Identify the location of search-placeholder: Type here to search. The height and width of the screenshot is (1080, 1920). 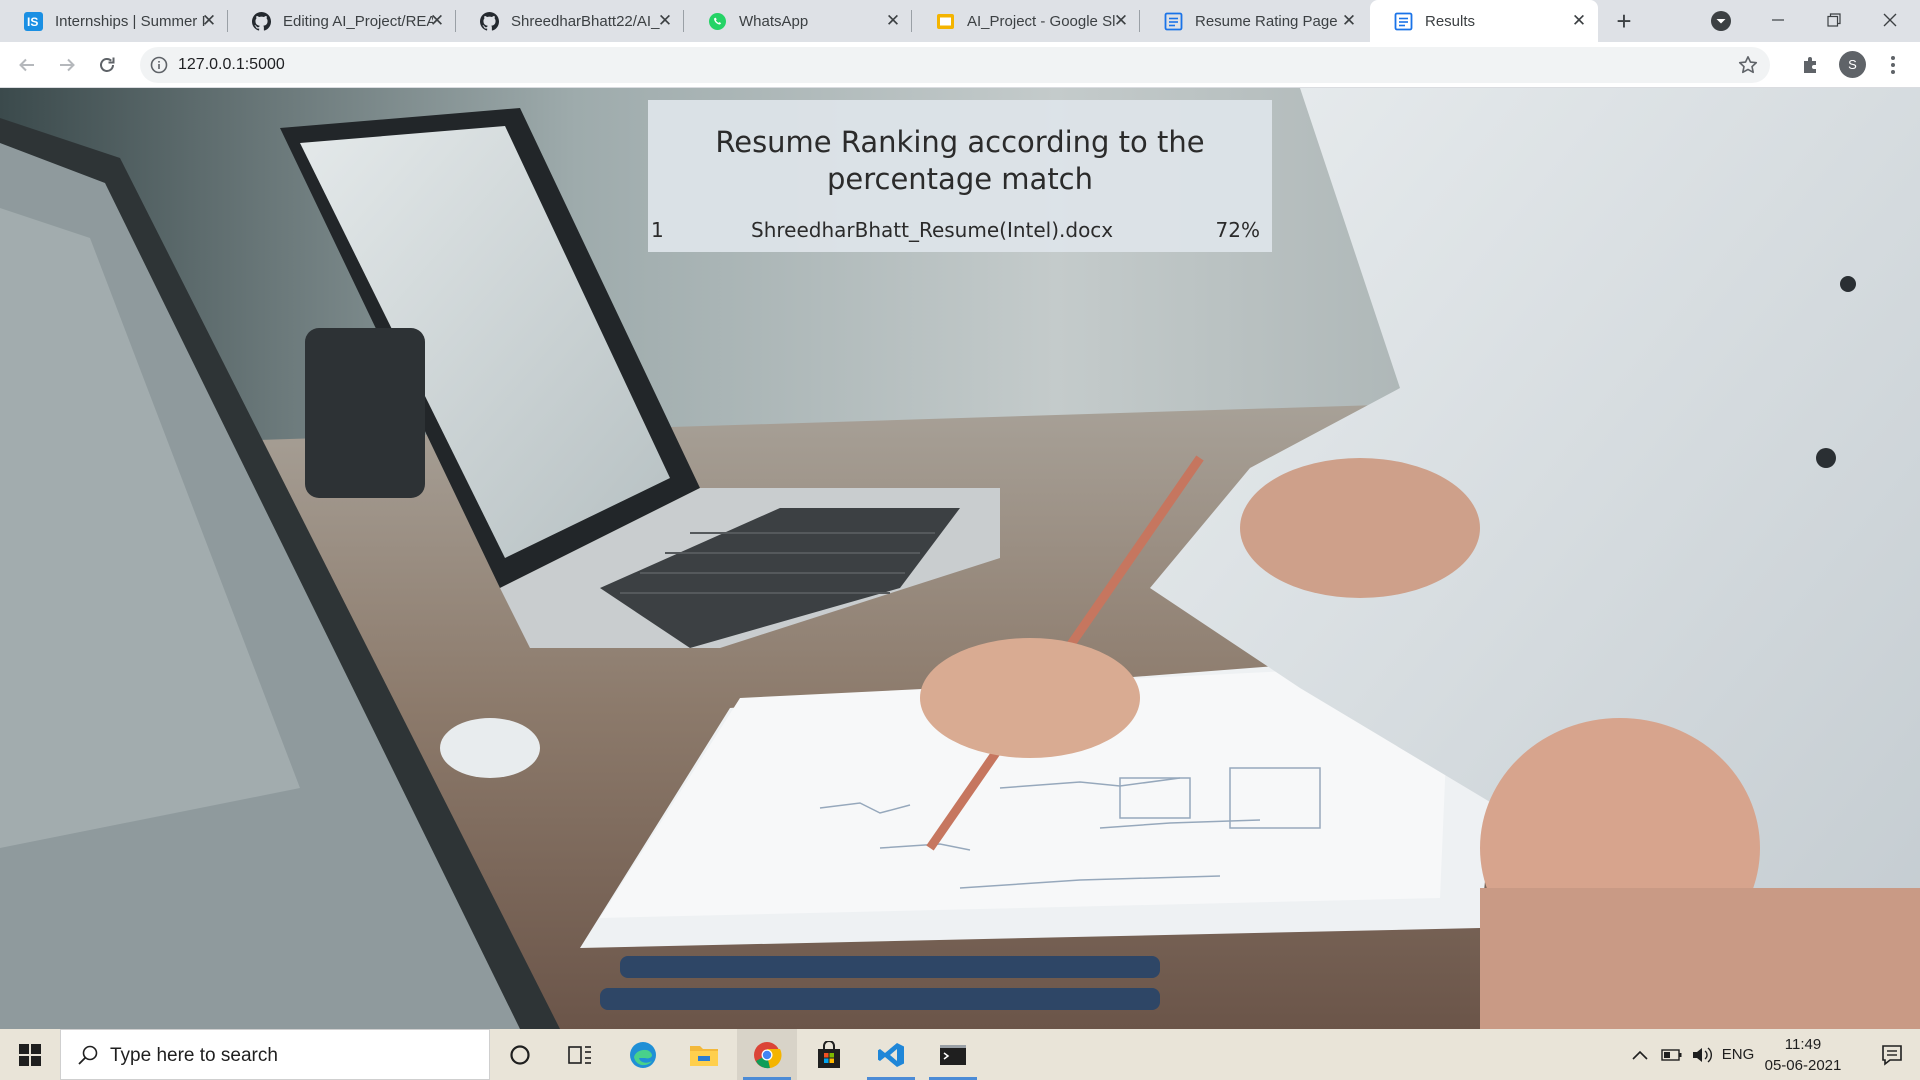
(194, 1055).